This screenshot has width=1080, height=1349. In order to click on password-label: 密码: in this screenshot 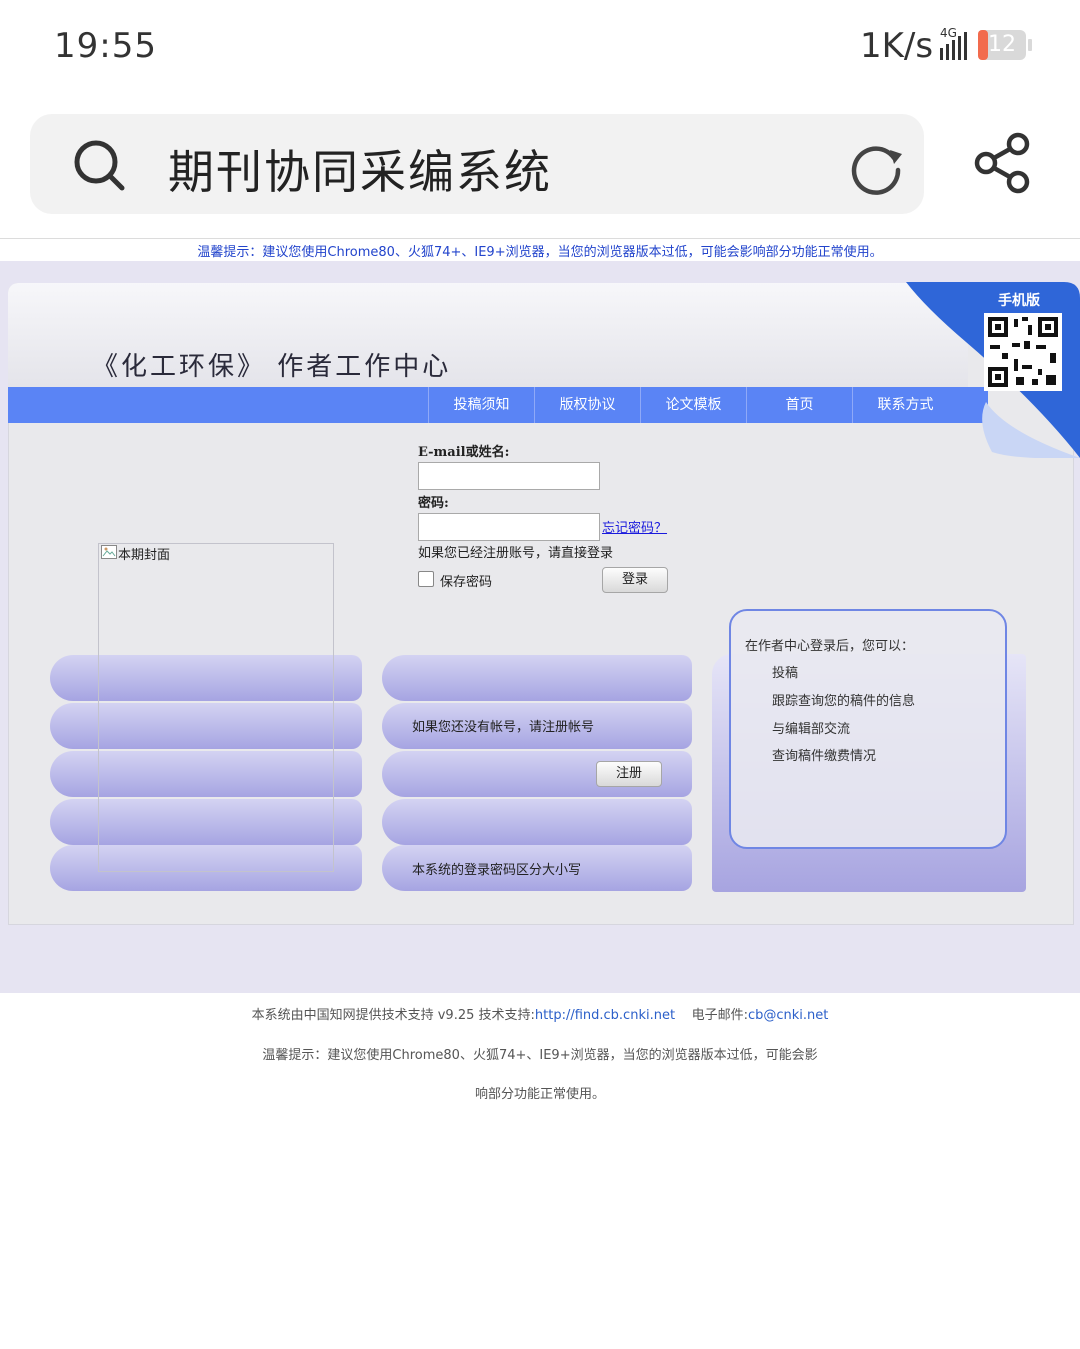, I will do `click(433, 503)`.